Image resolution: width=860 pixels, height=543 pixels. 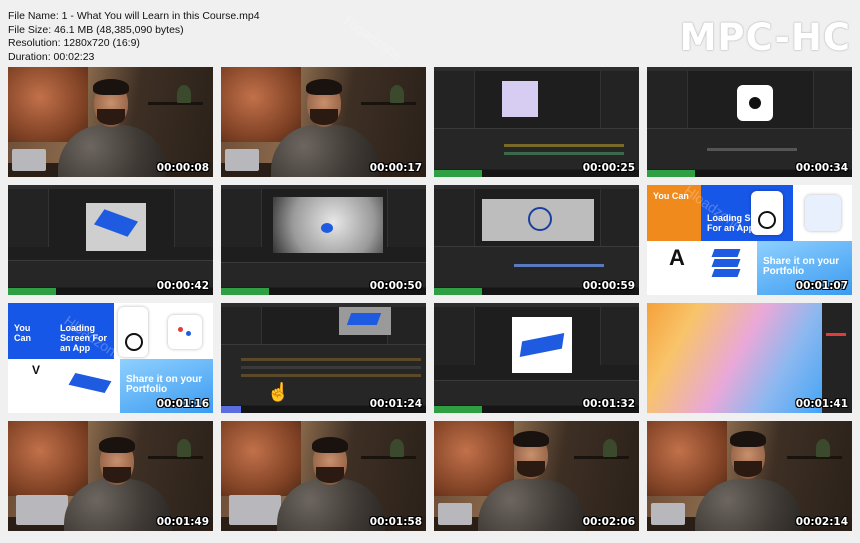 What do you see at coordinates (395, 404) in the screenshot?
I see `timestamp: 00:01:24` at bounding box center [395, 404].